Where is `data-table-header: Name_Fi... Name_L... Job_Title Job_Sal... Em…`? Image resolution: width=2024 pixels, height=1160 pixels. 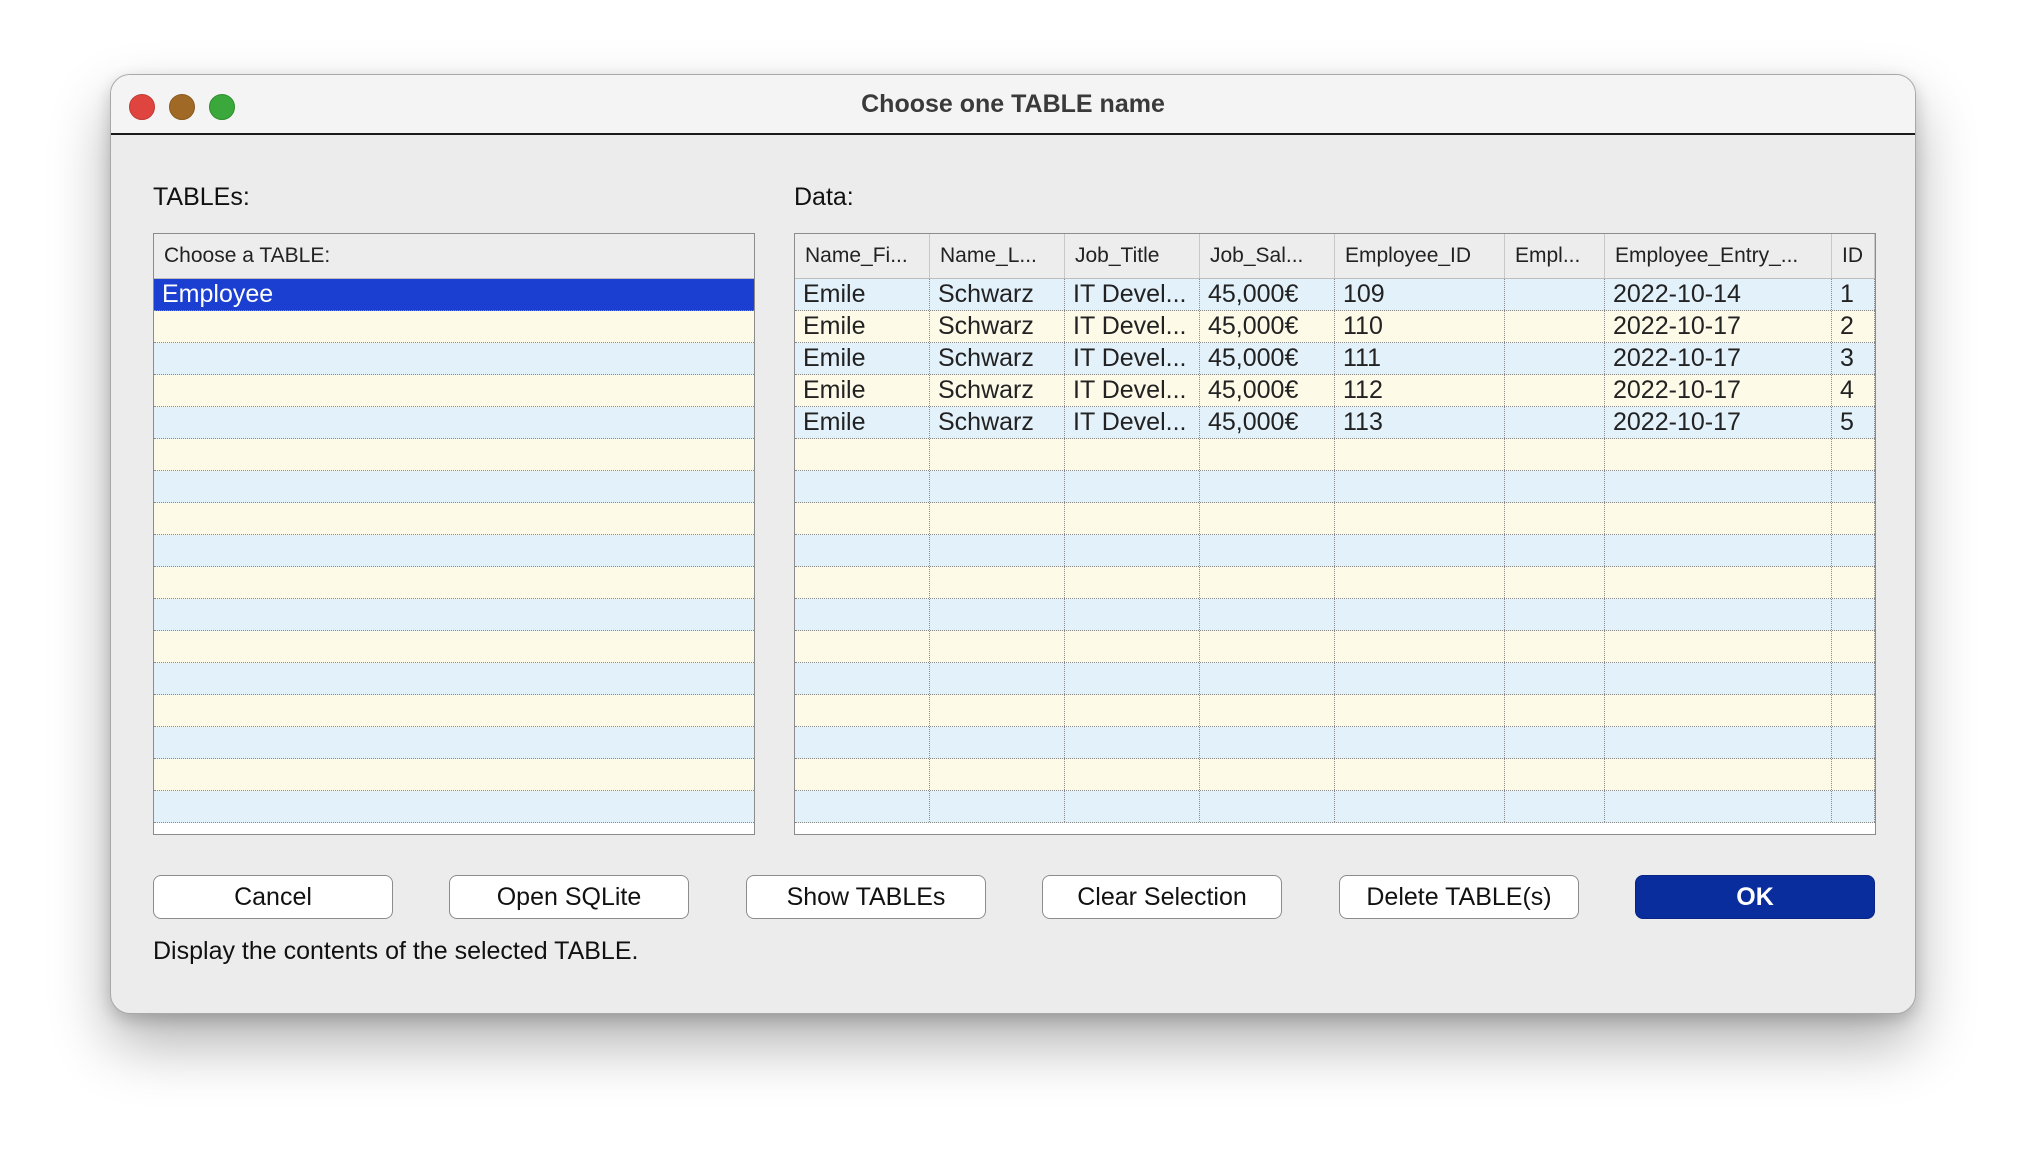
data-table-header: Name_Fi... Name_L... Job_Title Job_Sal... Em… is located at coordinates (1335, 256).